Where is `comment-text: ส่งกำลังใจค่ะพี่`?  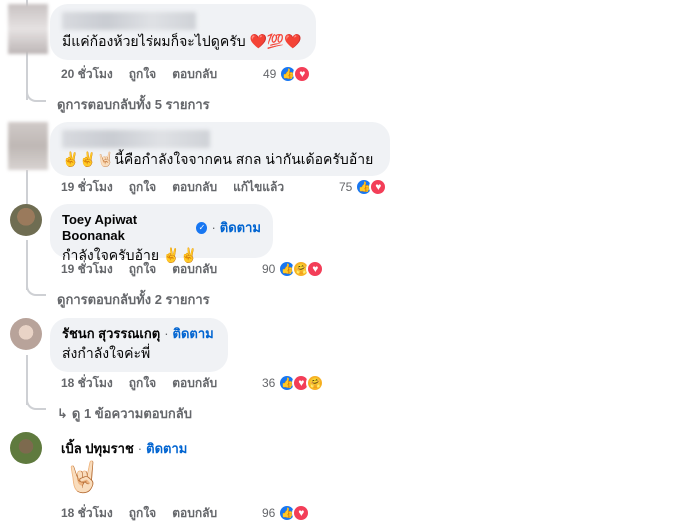 comment-text: ส่งกำลังใจค่ะพี่ is located at coordinates (106, 353).